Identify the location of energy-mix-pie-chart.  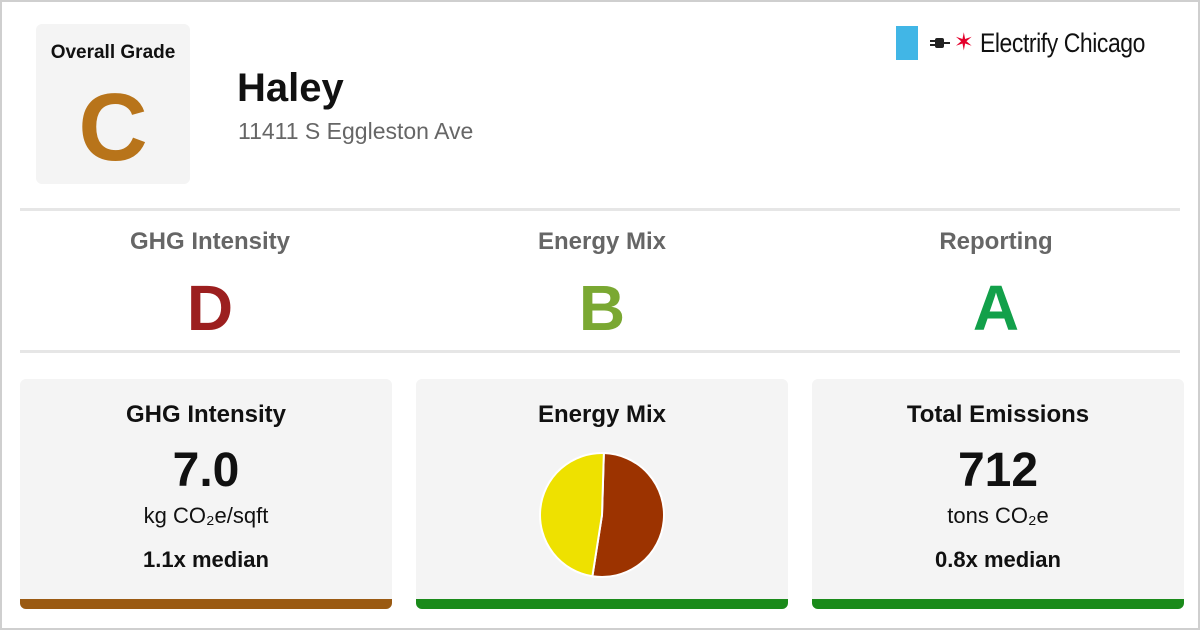
(602, 514).